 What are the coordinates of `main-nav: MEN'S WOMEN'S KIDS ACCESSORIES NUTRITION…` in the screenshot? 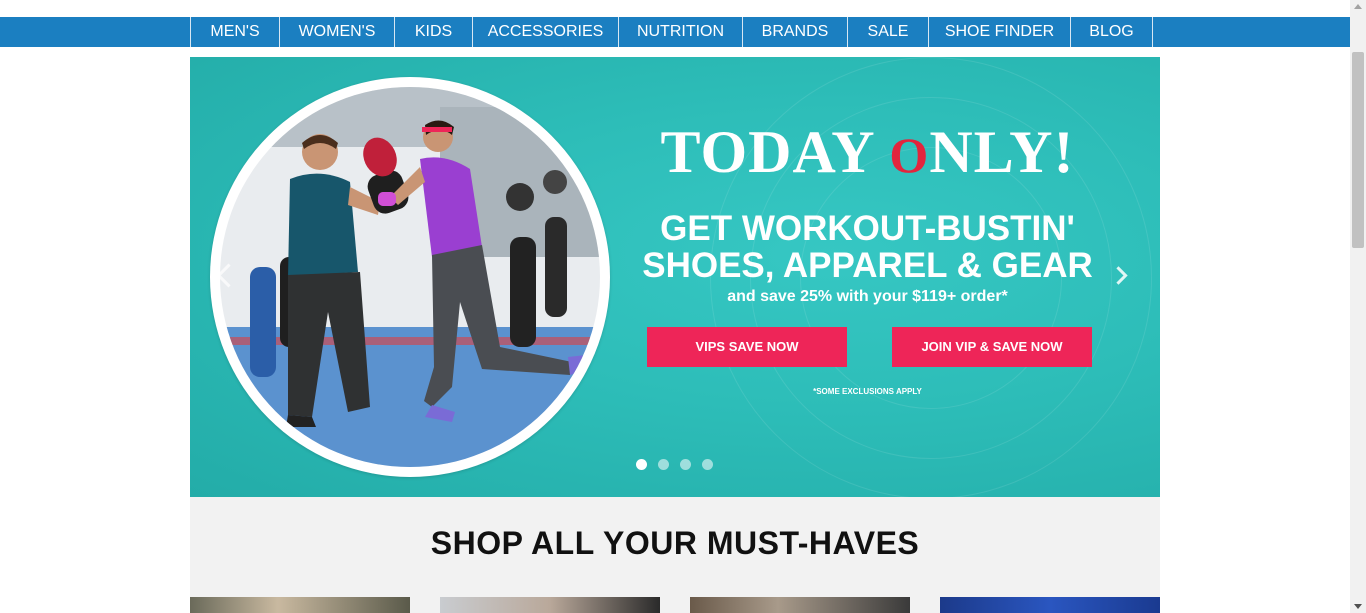 It's located at (671, 32).